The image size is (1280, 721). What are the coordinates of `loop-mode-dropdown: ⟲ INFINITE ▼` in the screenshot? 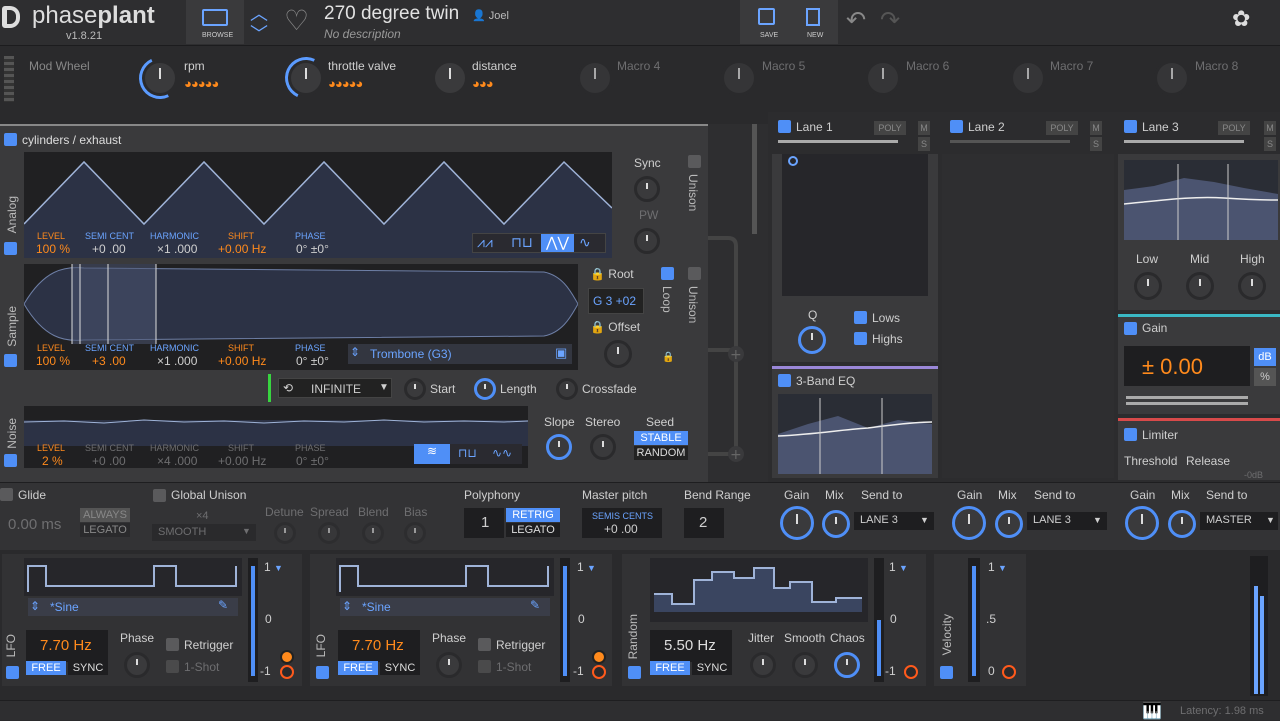 It's located at (335, 388).